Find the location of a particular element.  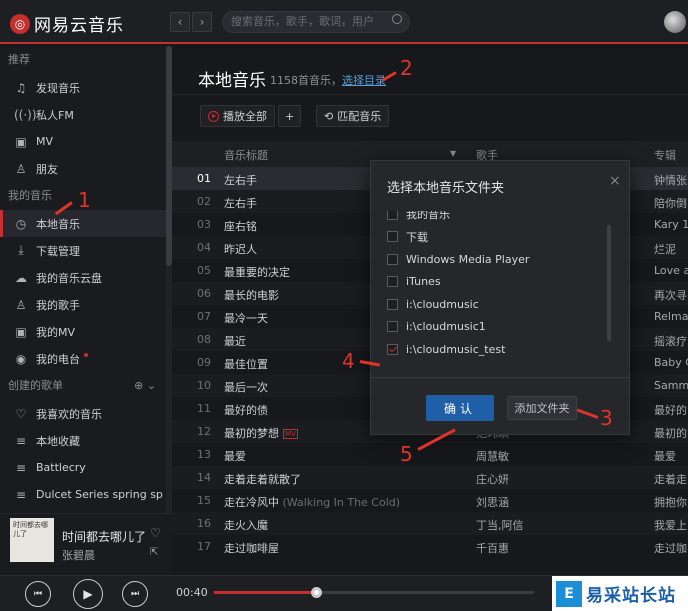

track-album: 陪你倒 is located at coordinates (671, 203).